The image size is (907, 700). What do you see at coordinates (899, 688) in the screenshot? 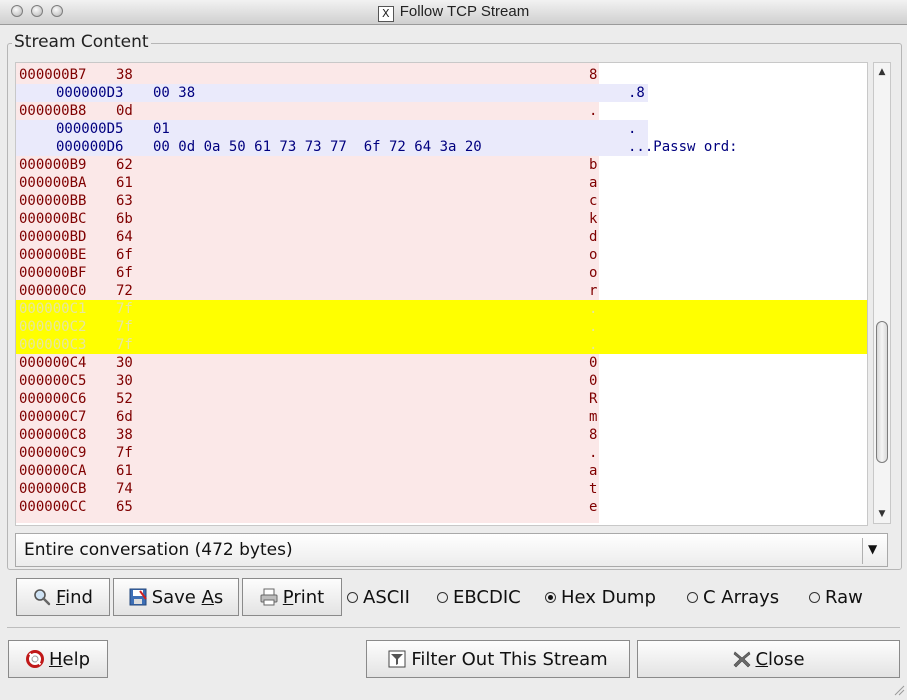
I see `resize-grip-icon` at bounding box center [899, 688].